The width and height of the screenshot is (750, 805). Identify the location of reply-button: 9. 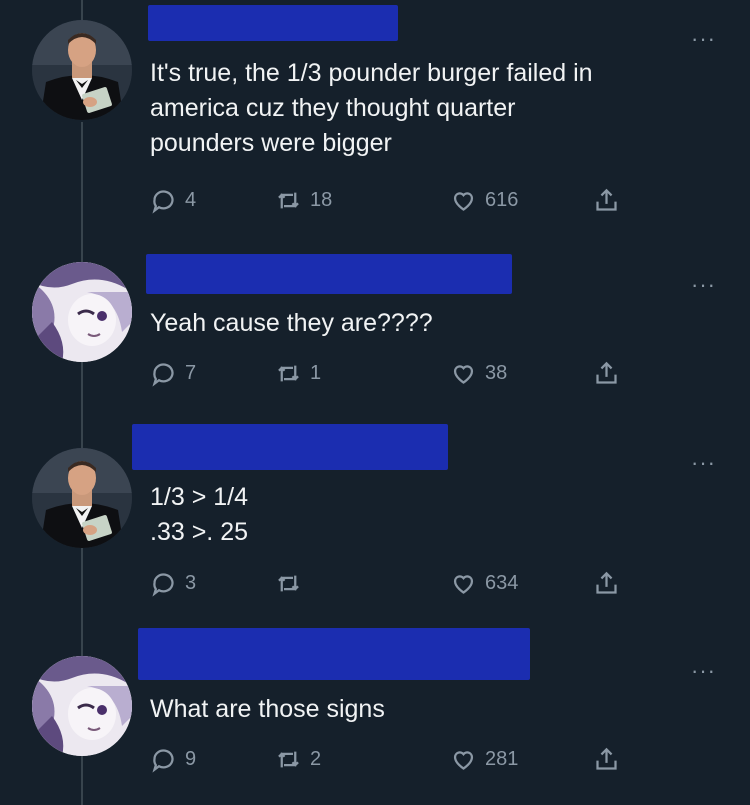
(173, 759).